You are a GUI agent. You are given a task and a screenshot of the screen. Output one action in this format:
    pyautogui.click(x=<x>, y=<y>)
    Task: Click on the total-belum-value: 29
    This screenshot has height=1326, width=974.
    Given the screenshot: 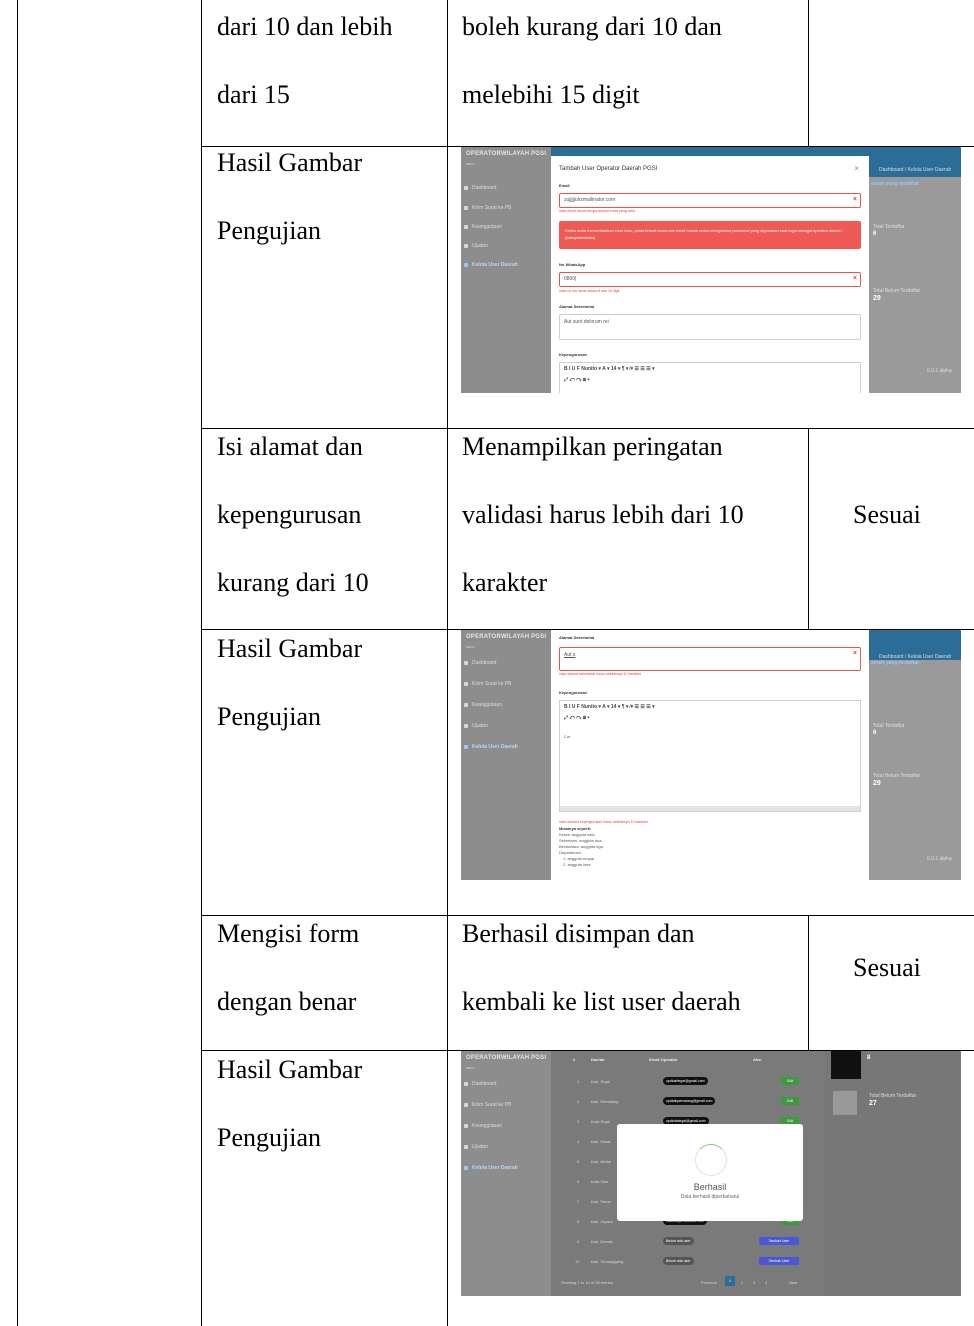 What is the action you would take?
    pyautogui.click(x=877, y=783)
    